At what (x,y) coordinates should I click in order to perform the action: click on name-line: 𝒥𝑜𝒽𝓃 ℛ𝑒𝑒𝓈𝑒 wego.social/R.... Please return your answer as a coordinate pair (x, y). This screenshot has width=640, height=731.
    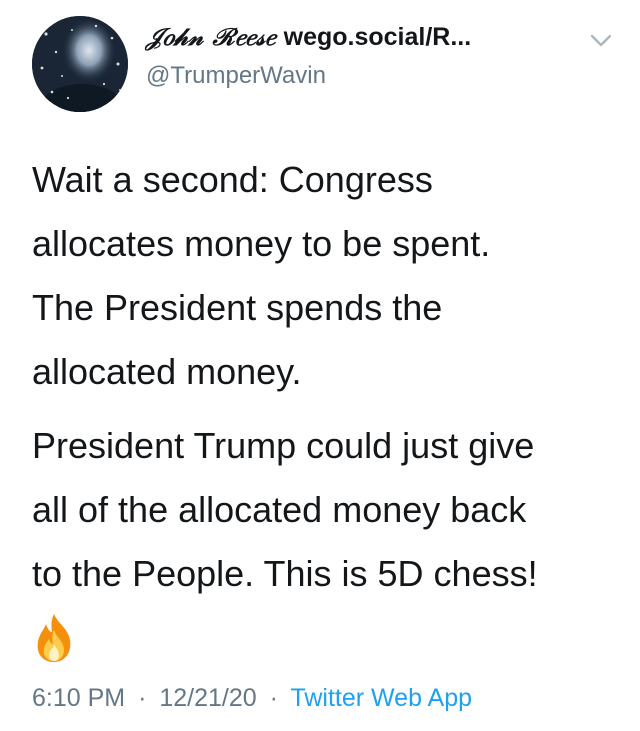
    Looking at the image, I should click on (376, 41).